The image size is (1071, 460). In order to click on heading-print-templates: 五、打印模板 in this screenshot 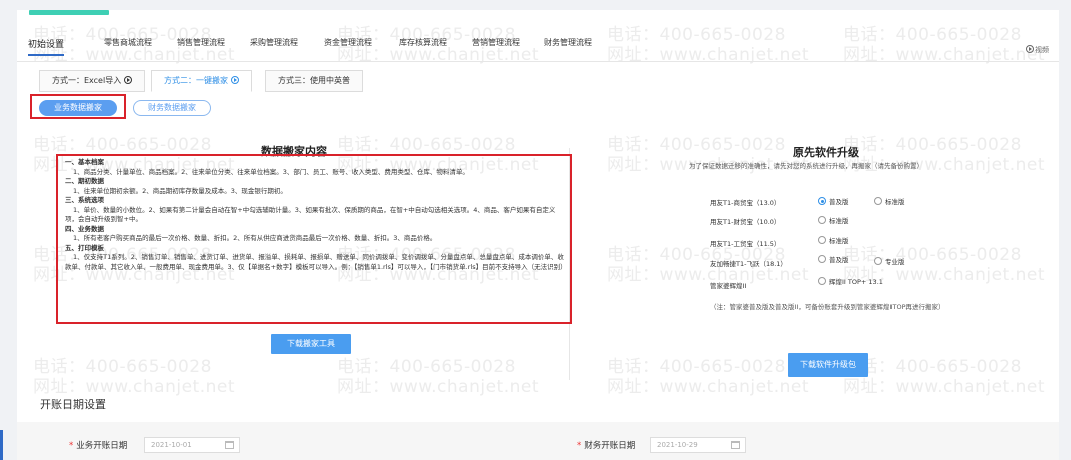, I will do `click(84, 247)`.